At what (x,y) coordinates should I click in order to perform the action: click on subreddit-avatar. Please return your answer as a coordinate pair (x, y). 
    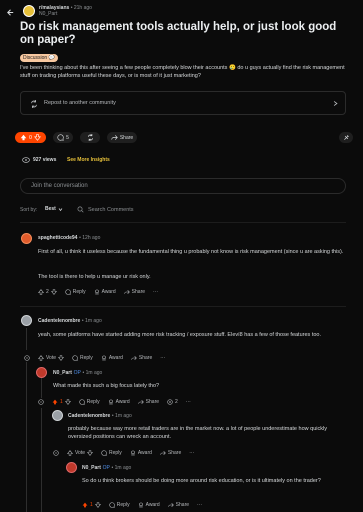
    Looking at the image, I should click on (29, 11).